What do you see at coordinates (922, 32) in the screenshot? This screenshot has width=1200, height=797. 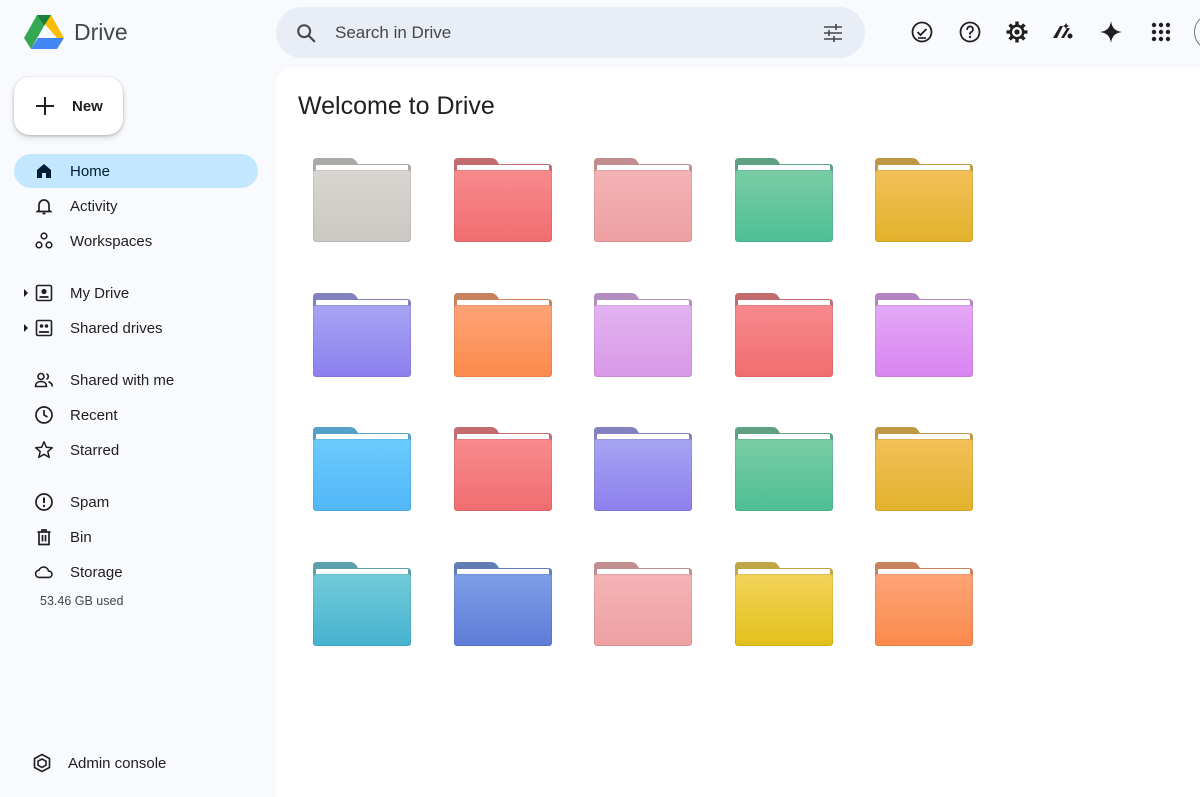 I see `offline-ready-icon` at bounding box center [922, 32].